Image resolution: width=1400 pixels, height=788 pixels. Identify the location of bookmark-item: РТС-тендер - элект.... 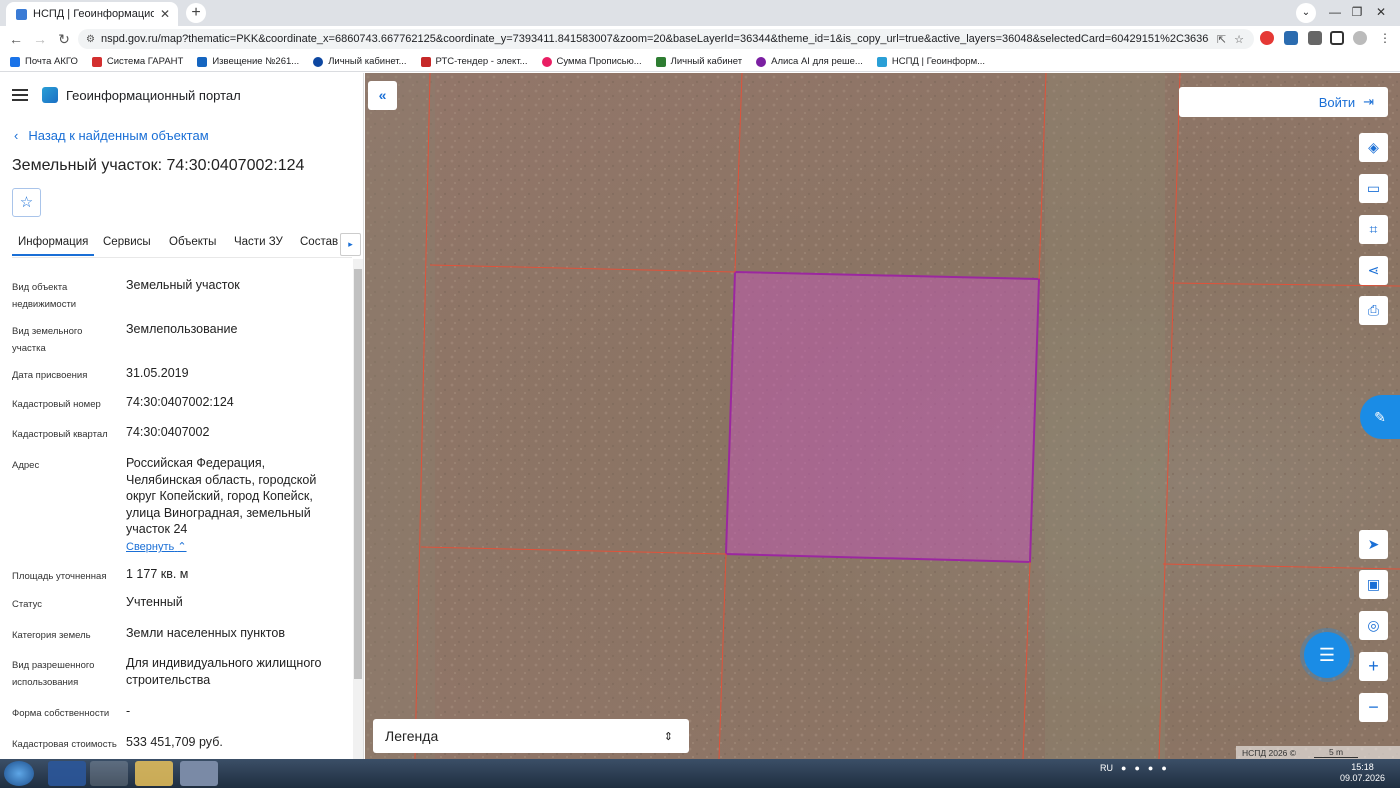
(474, 61).